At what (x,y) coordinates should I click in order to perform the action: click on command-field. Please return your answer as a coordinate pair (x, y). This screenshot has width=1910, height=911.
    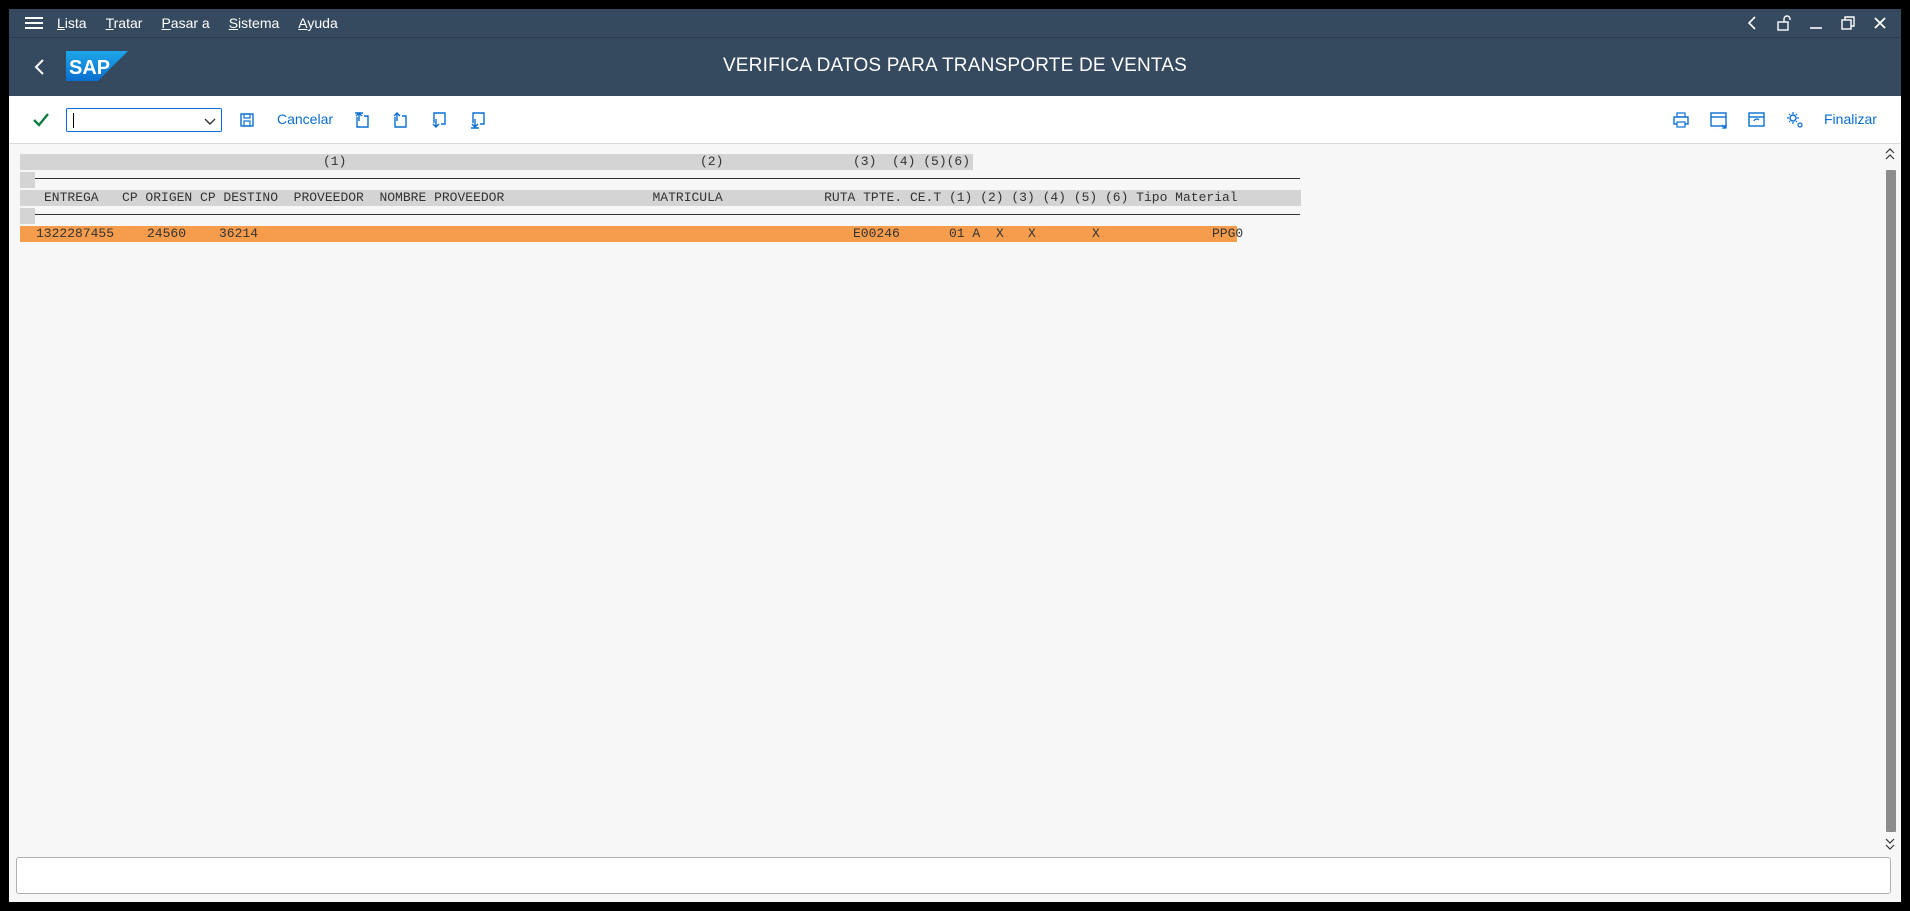
    Looking at the image, I should click on (144, 120).